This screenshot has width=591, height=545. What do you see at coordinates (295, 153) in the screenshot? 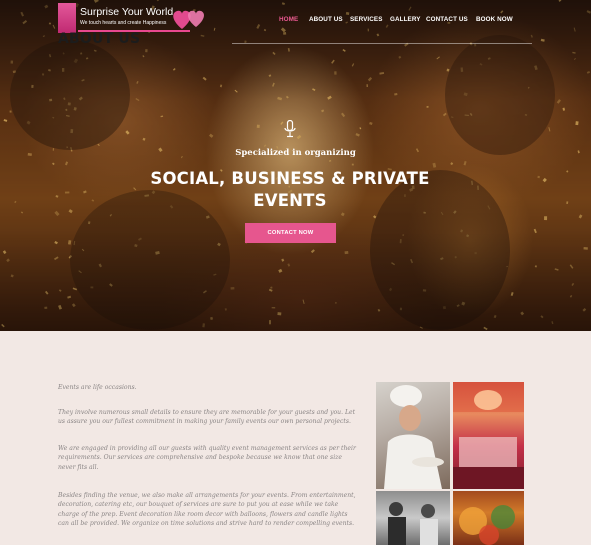
I see `hero-kicker: Specialized in organizing` at bounding box center [295, 153].